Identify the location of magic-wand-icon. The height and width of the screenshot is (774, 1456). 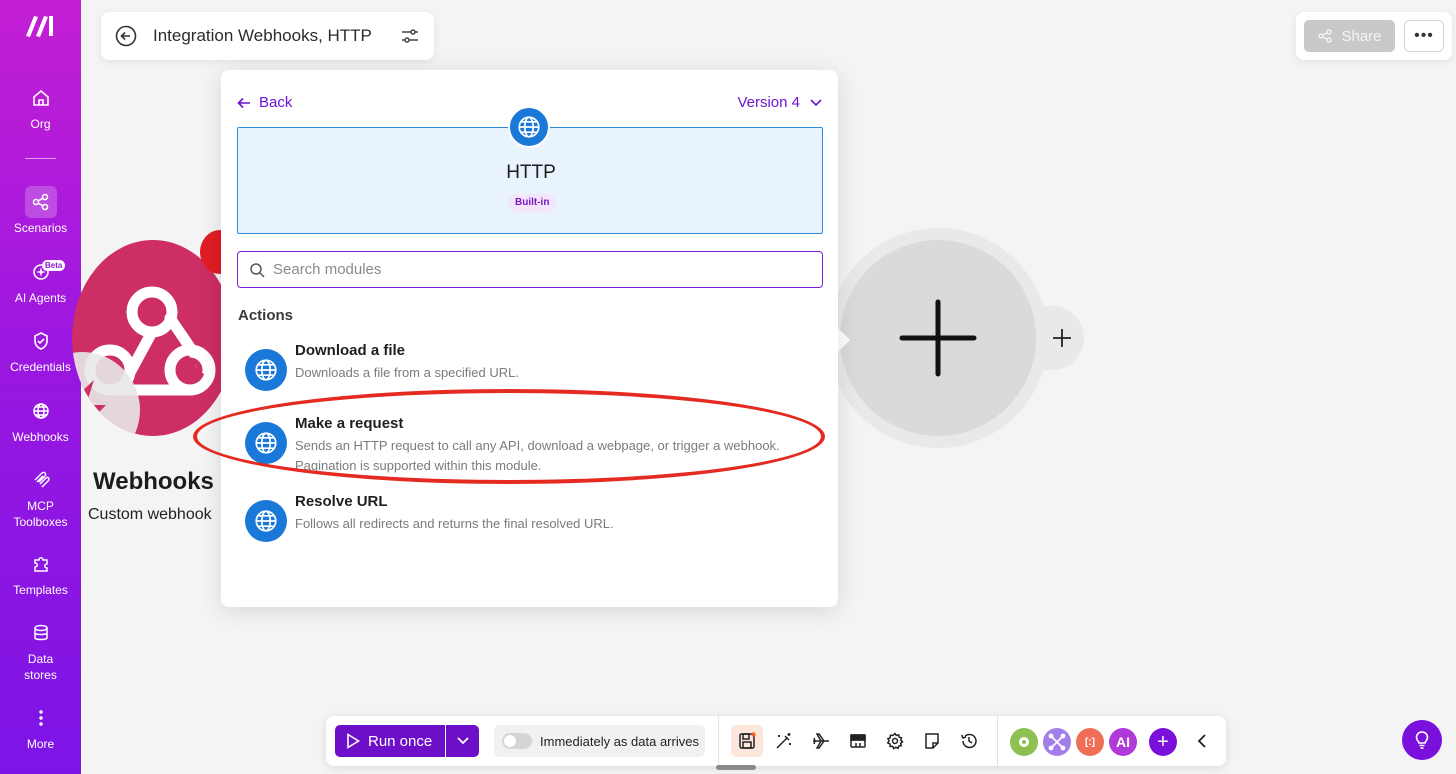
(783, 741).